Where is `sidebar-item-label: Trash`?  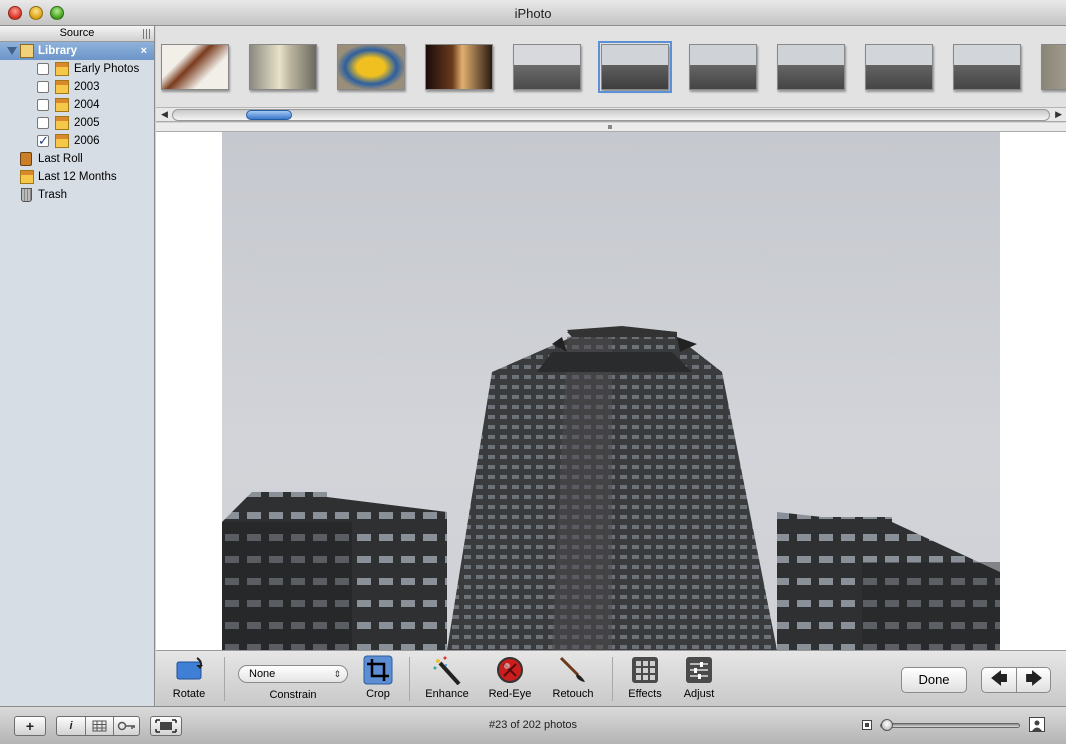 sidebar-item-label: Trash is located at coordinates (52, 195).